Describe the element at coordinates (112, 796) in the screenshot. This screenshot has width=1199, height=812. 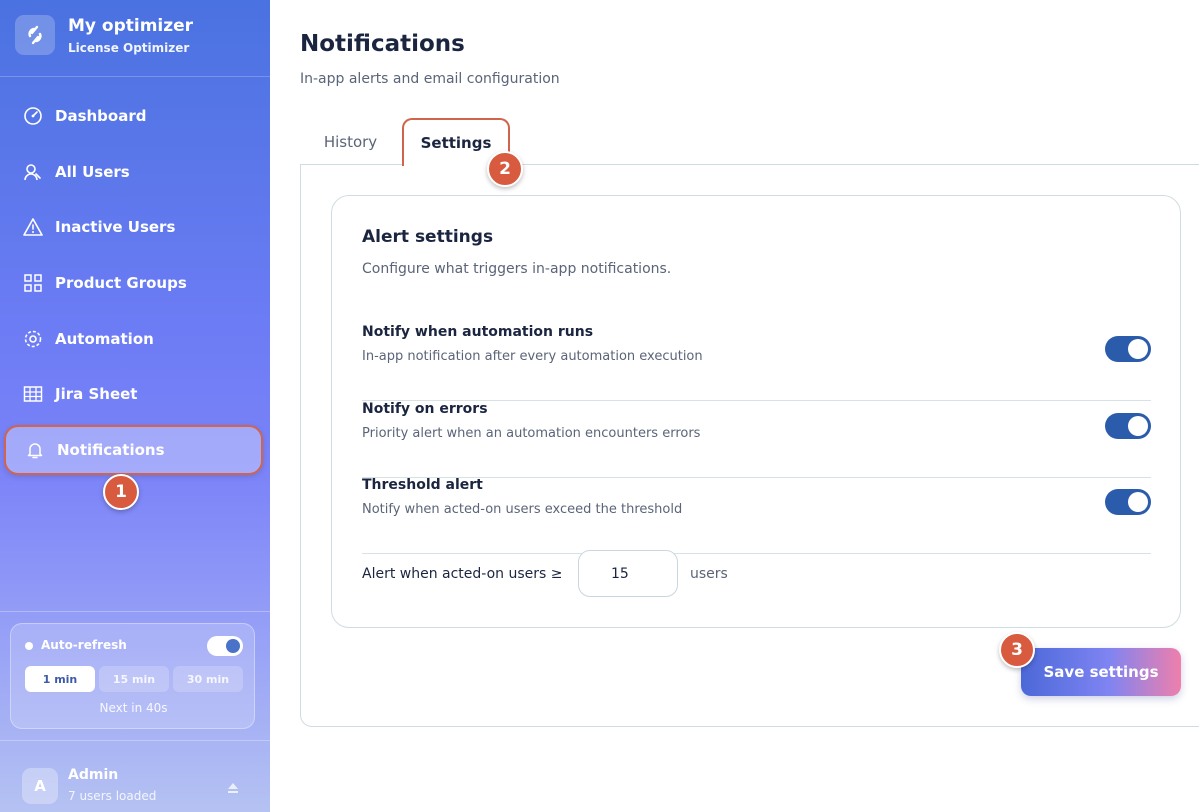
I see `user-status: 7 users loaded` at that location.